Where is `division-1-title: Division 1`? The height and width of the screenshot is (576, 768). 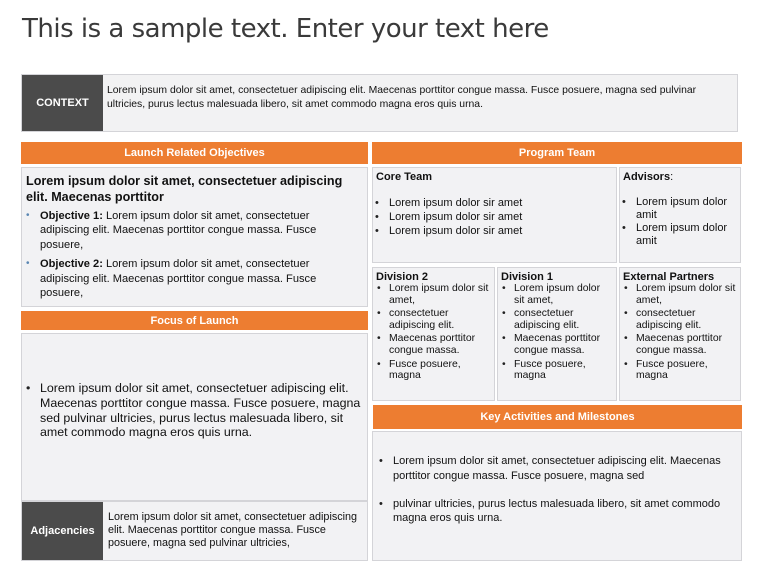
division-1-title: Division 1 is located at coordinates (527, 277).